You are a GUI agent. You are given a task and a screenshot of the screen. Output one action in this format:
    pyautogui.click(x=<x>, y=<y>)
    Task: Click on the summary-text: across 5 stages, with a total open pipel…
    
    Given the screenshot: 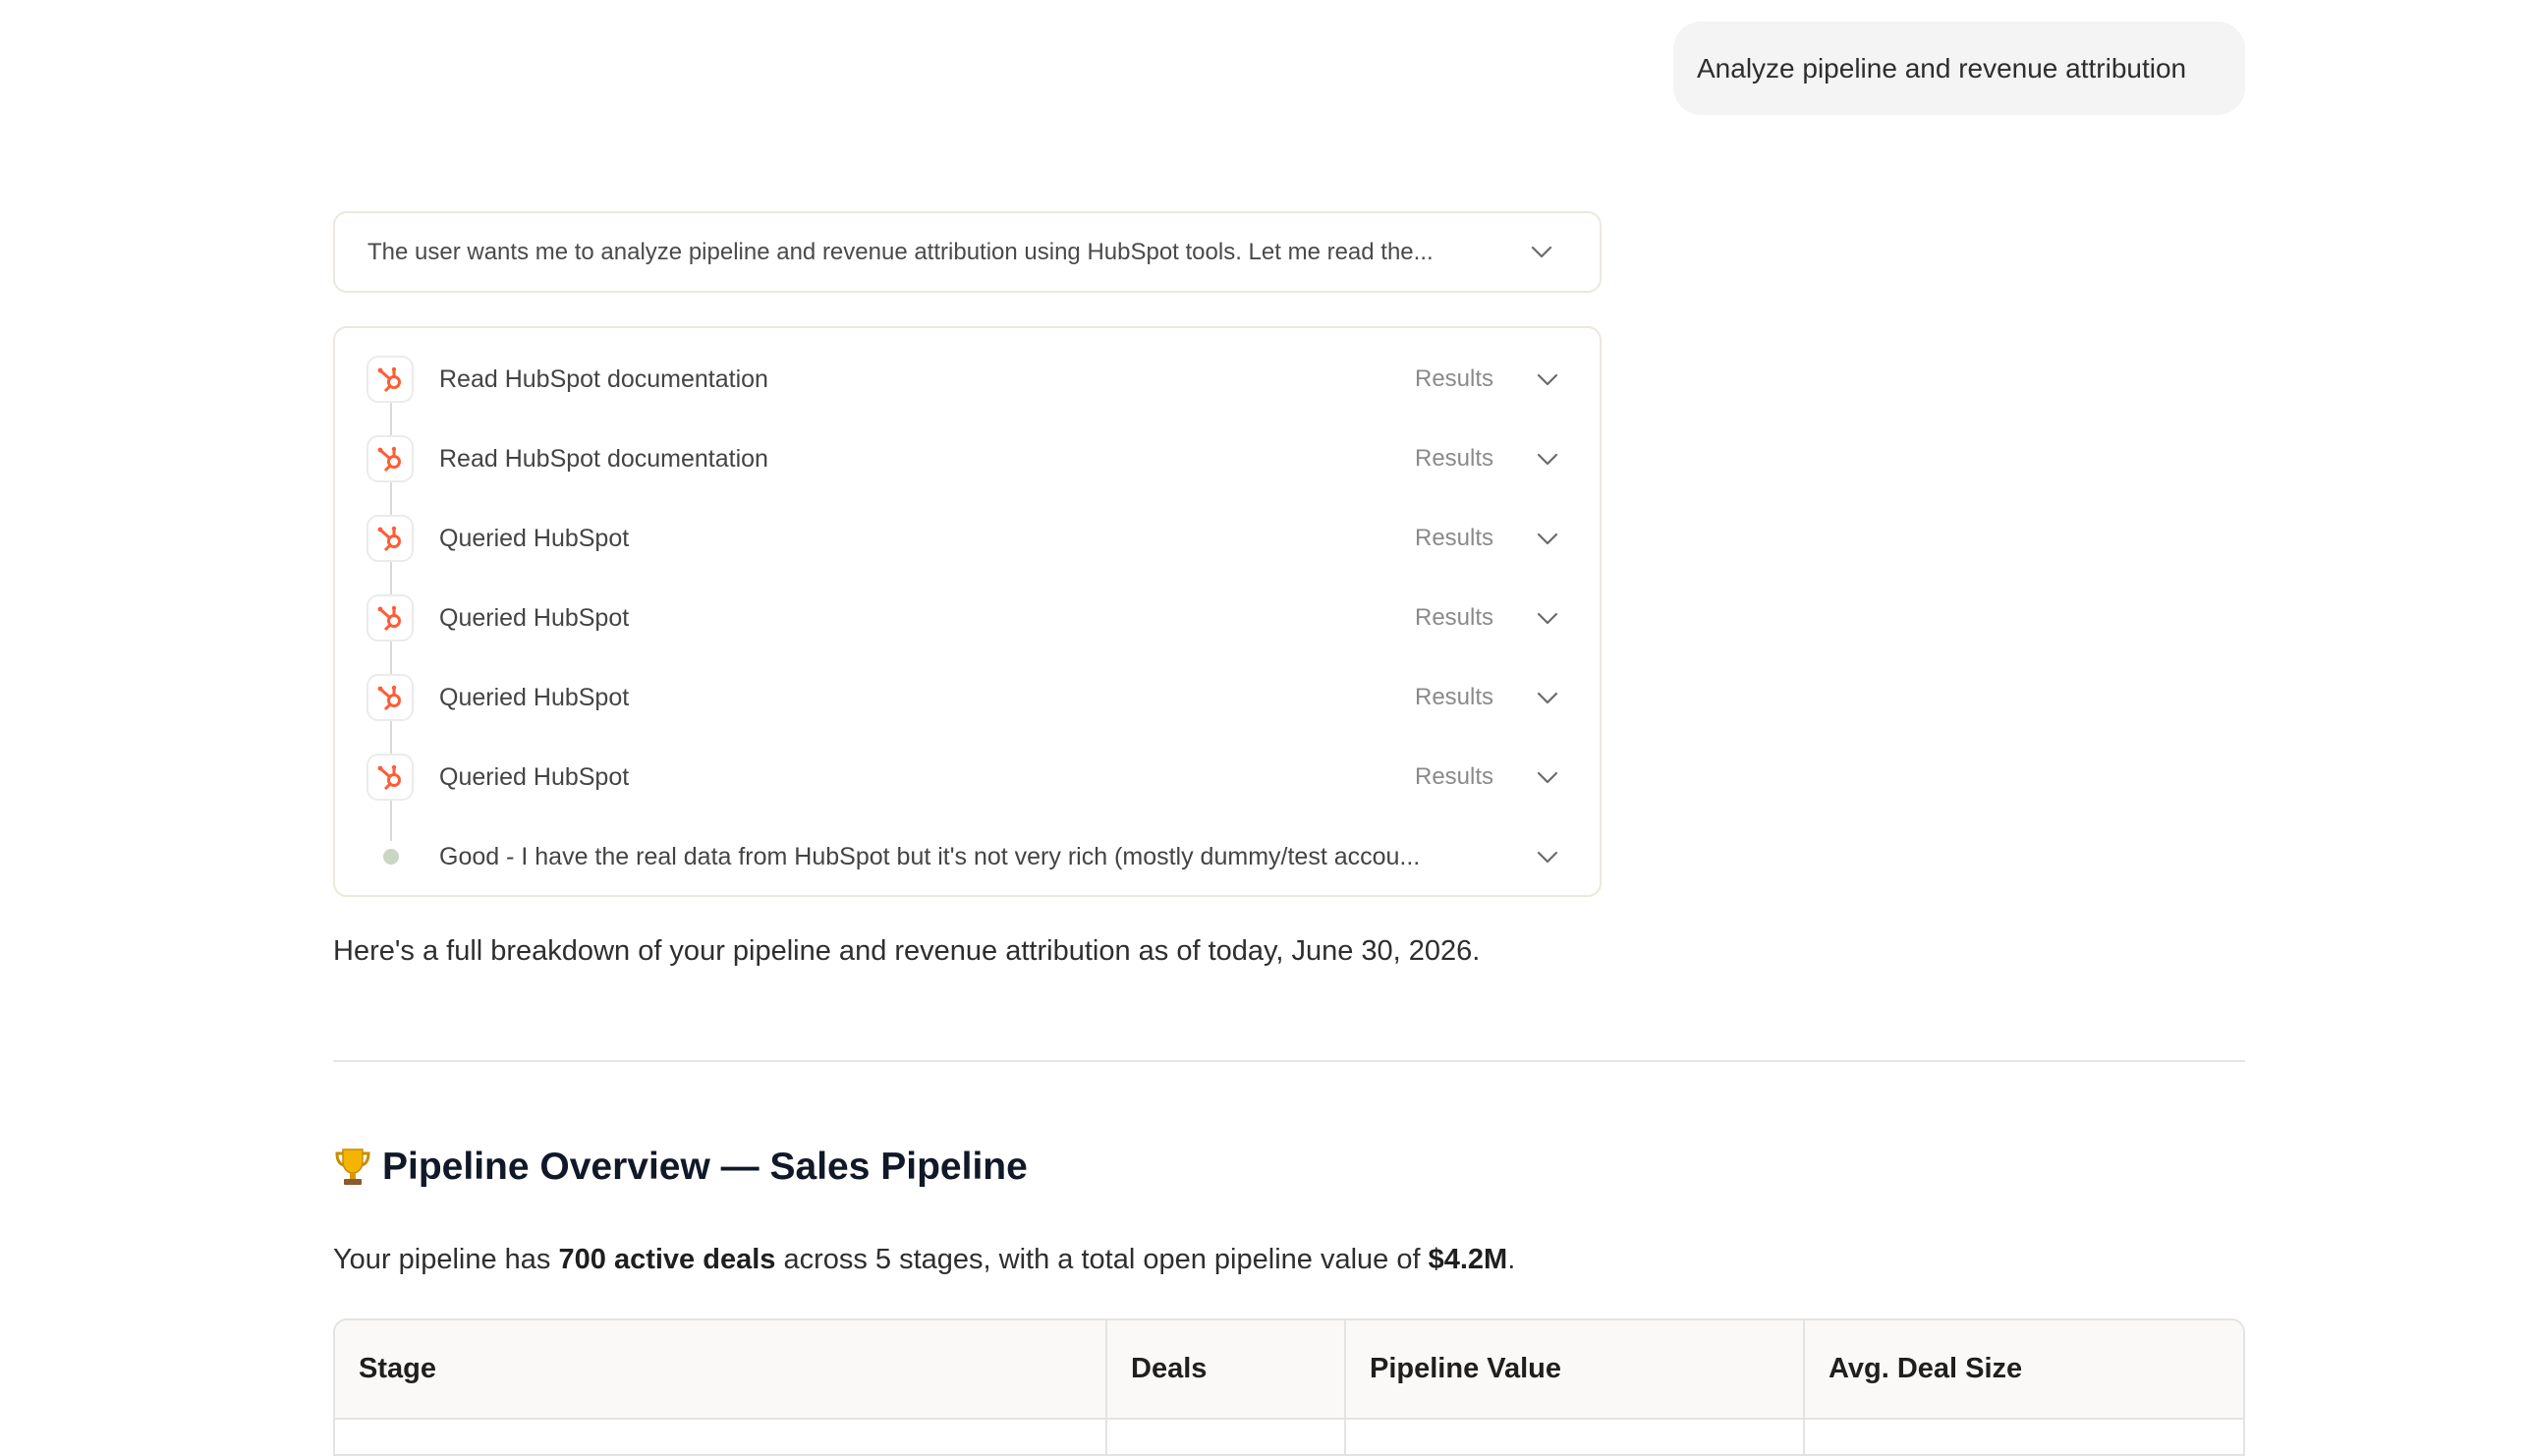 What is the action you would take?
    pyautogui.click(x=1102, y=1259)
    